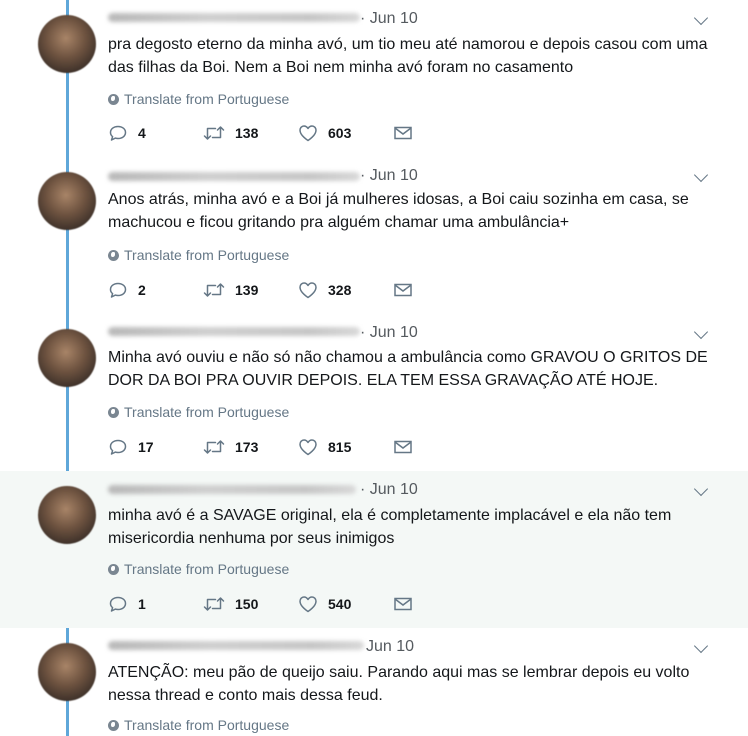 The width and height of the screenshot is (748, 736). I want to click on reply-count: 4, so click(142, 133).